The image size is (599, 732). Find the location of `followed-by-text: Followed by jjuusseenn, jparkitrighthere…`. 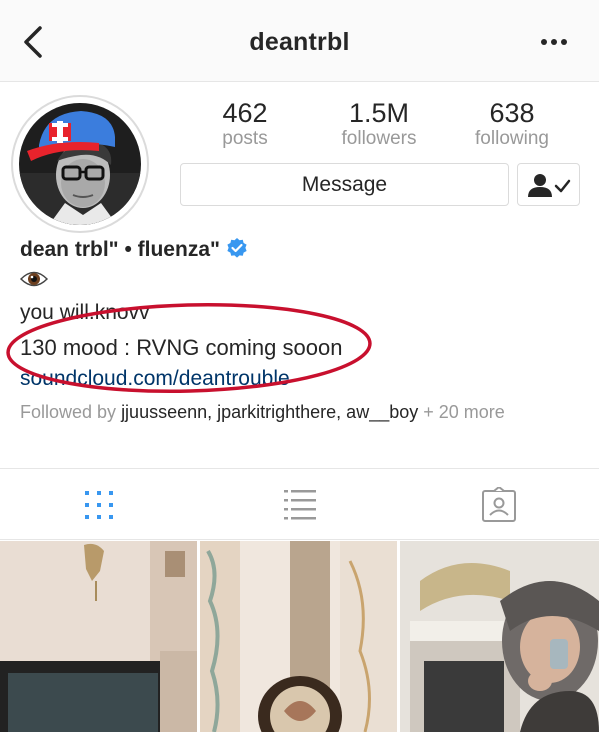

followed-by-text: Followed by jjuusseenn, jparkitrighthere… is located at coordinates (300, 412).